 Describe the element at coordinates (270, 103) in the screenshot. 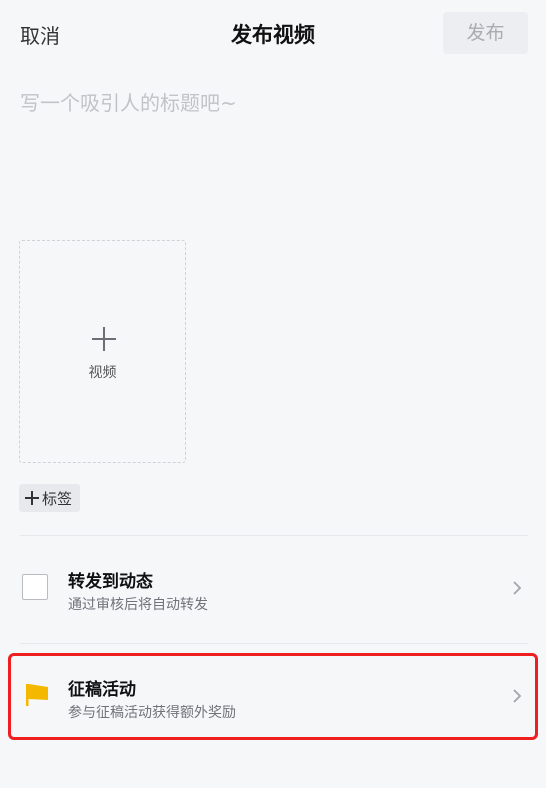

I see `title-input` at that location.